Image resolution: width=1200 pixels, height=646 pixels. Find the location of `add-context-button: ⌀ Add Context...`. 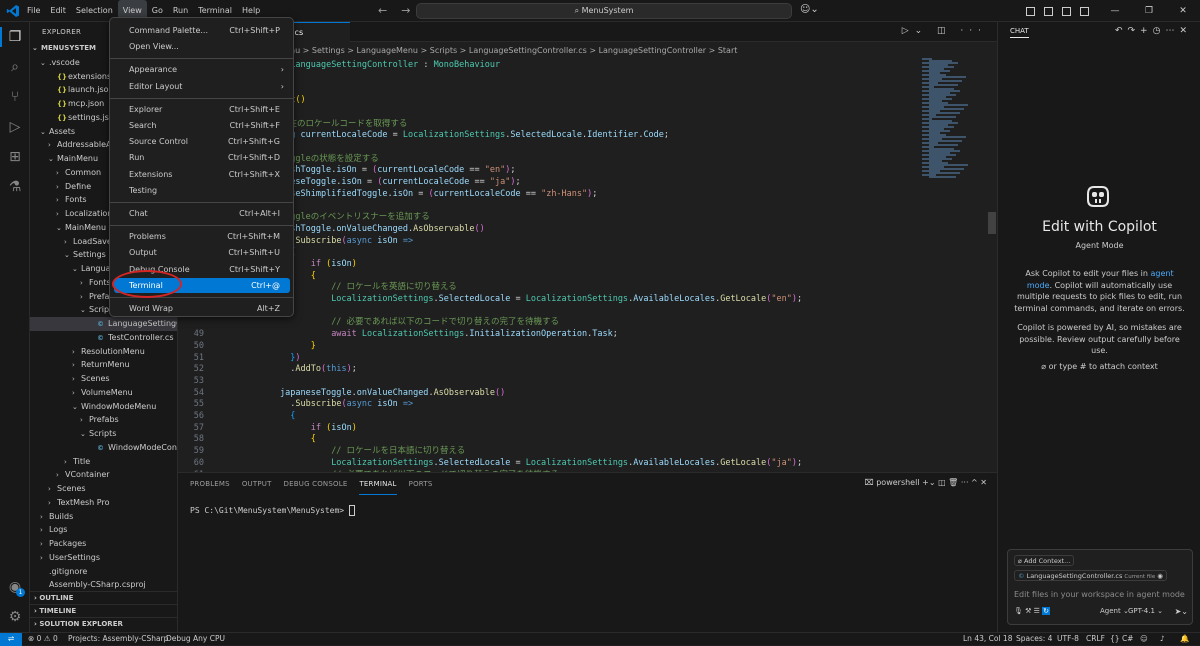

add-context-button: ⌀ Add Context... is located at coordinates (1044, 560).